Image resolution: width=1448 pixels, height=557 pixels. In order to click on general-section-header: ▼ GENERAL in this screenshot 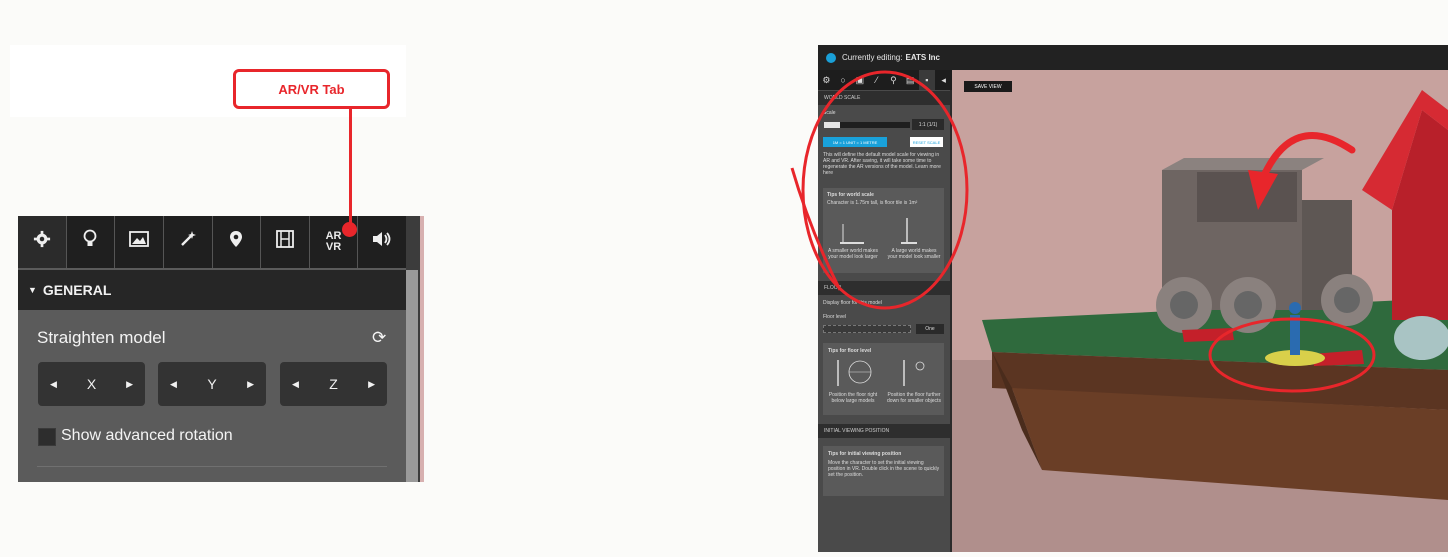, I will do `click(212, 290)`.